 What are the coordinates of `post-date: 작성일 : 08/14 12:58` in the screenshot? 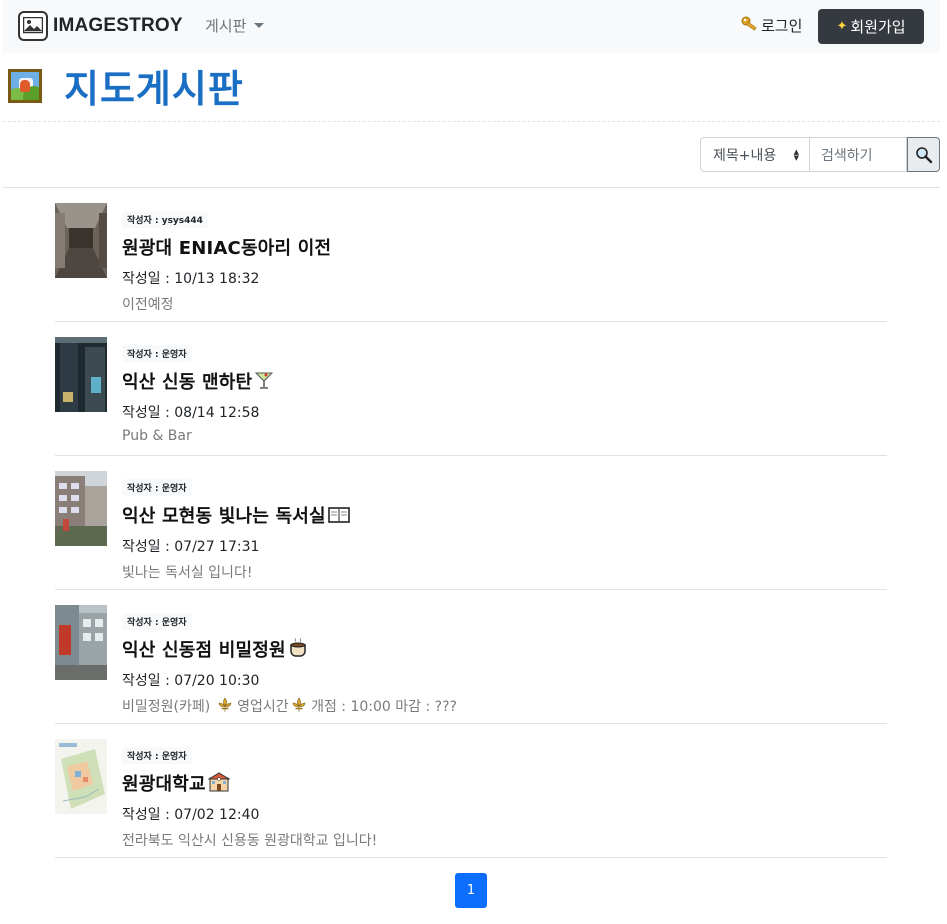 It's located at (191, 413).